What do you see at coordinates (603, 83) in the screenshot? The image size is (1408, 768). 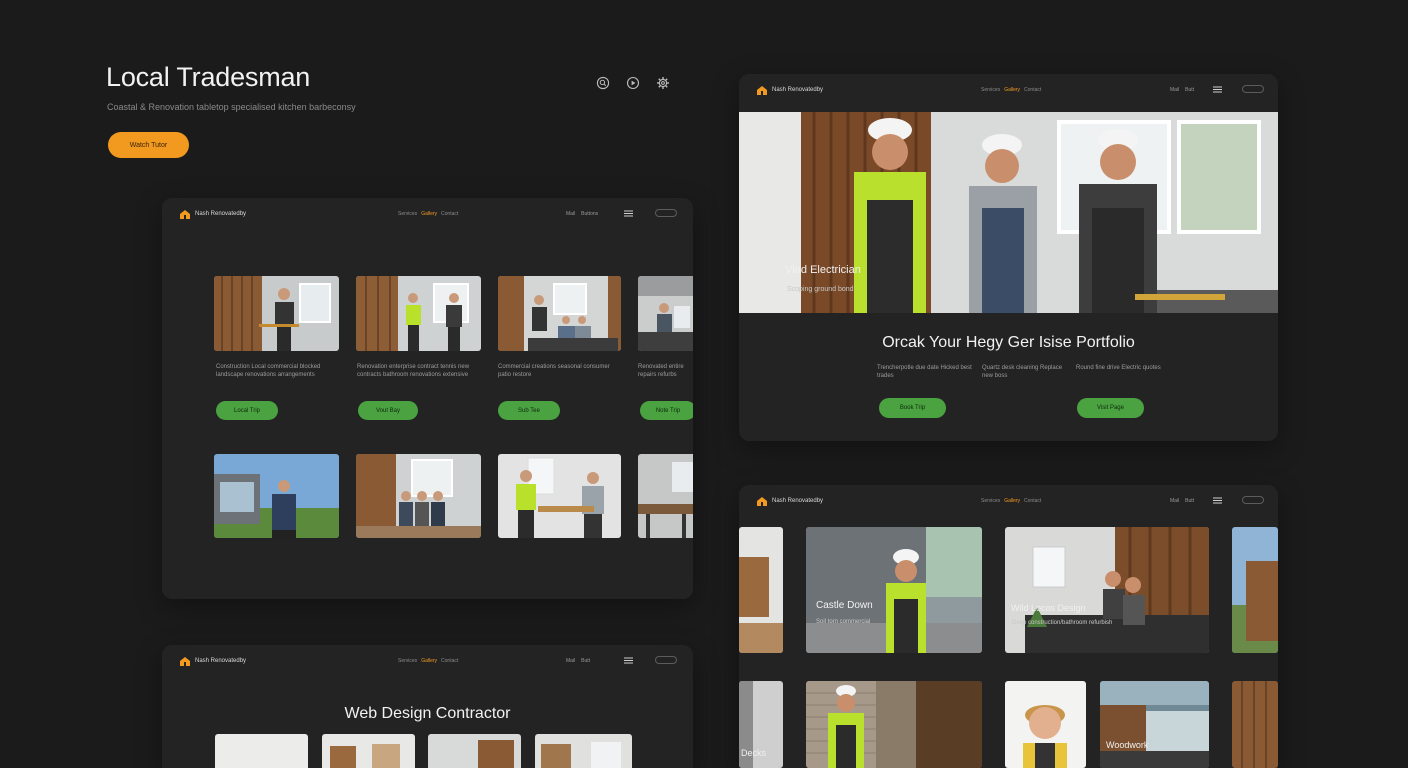 I see `search-icon` at bounding box center [603, 83].